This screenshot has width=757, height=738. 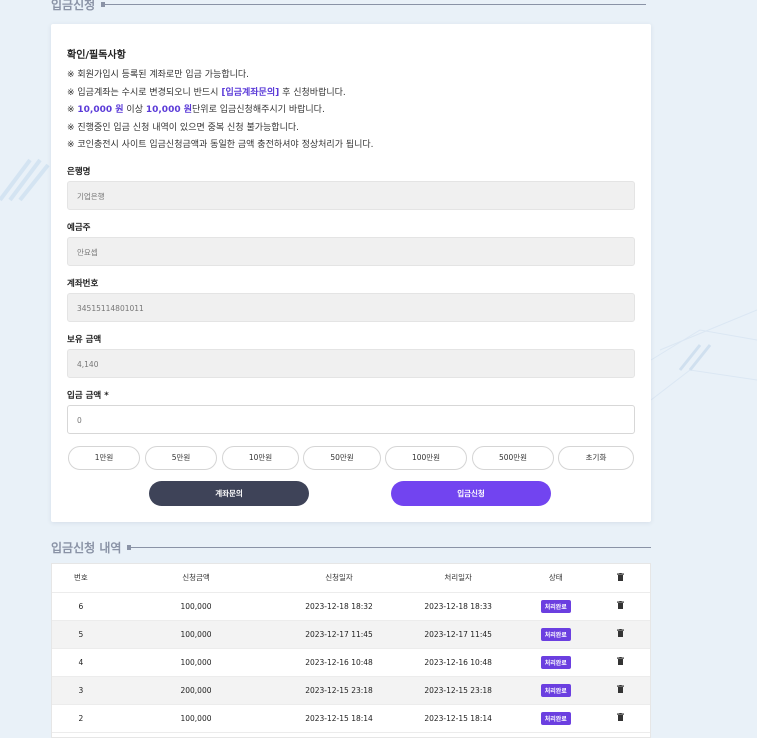 I want to click on row-processed-date: 2023-12-15 18:14, so click(x=458, y=718).